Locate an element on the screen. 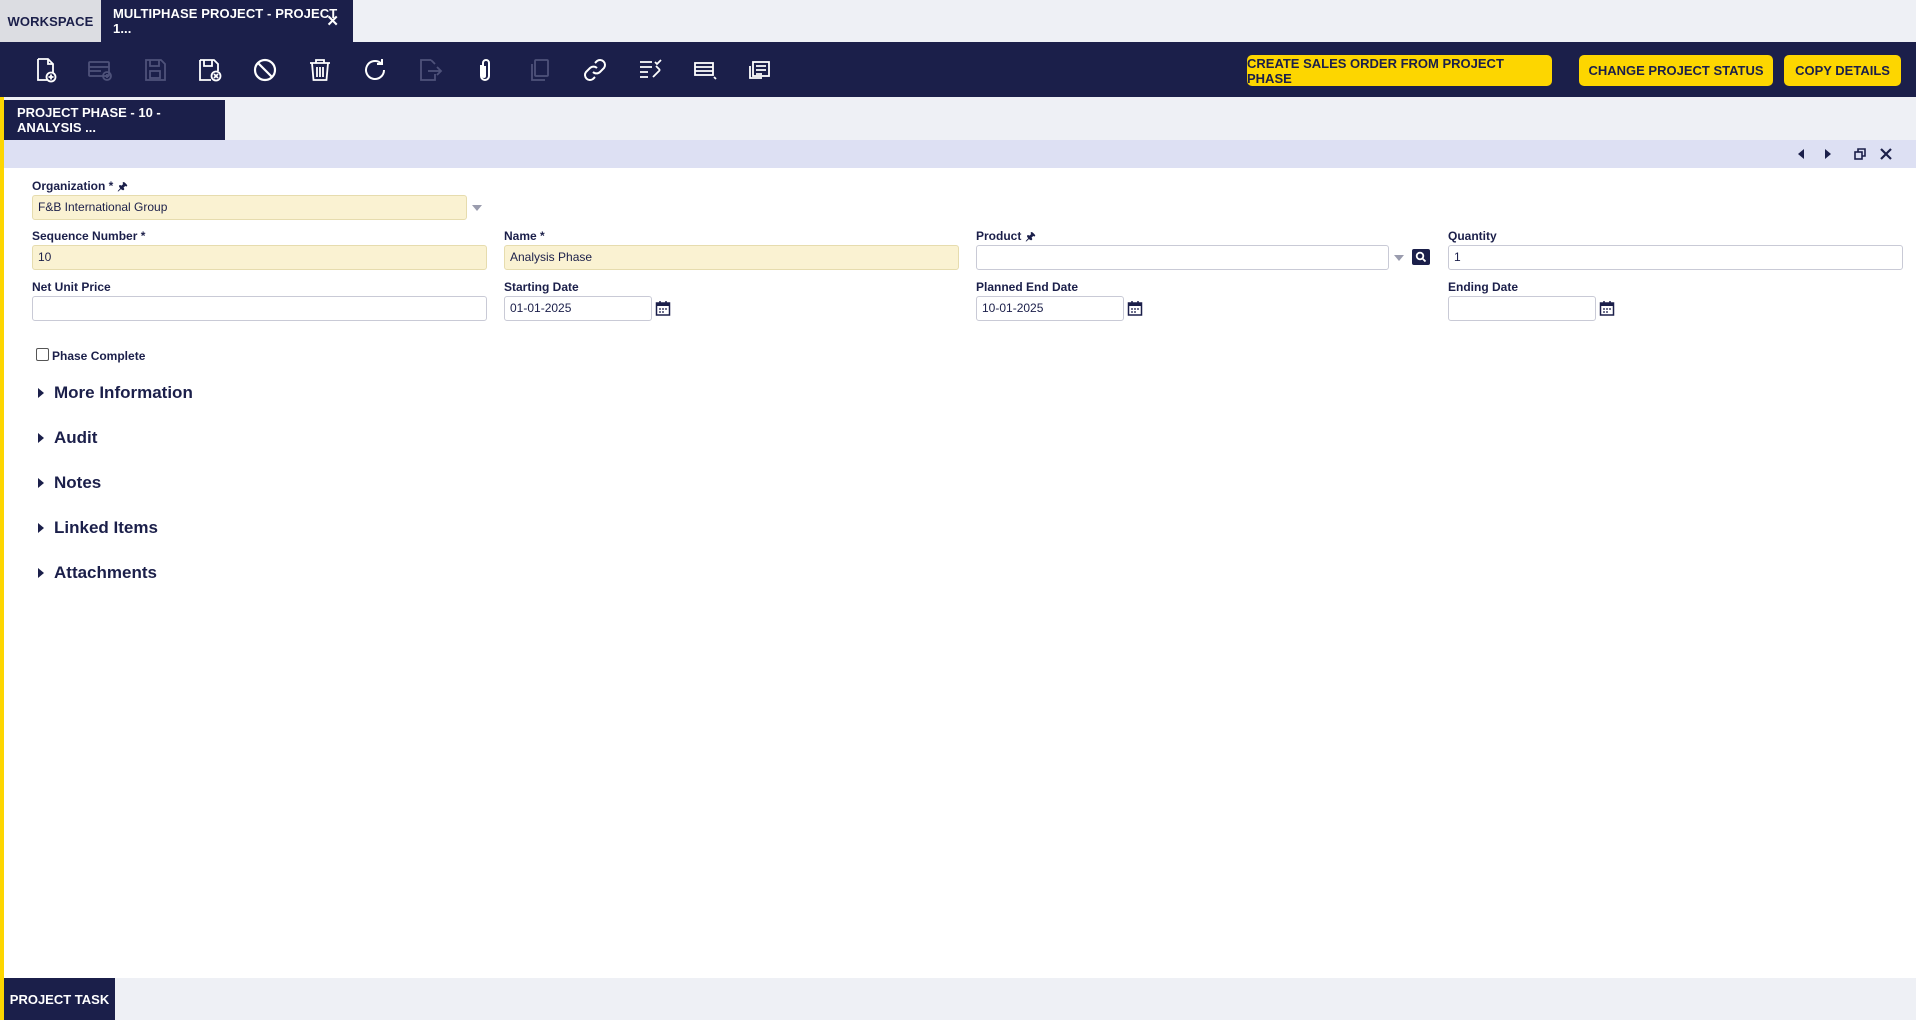  close-form-icon is located at coordinates (1886, 154).